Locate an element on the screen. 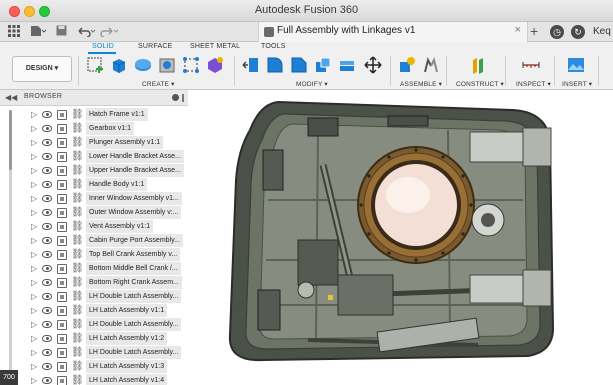 The width and height of the screenshot is (613, 385). hole-icon is located at coordinates (167, 65).